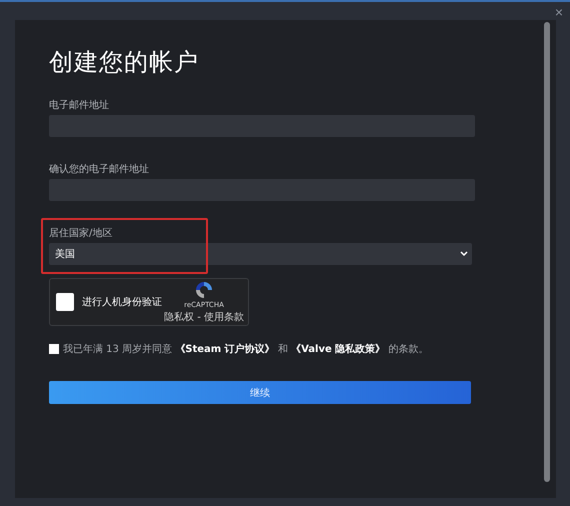 The height and width of the screenshot is (506, 570). What do you see at coordinates (54, 349) in the screenshot?
I see `agree-checkbox` at bounding box center [54, 349].